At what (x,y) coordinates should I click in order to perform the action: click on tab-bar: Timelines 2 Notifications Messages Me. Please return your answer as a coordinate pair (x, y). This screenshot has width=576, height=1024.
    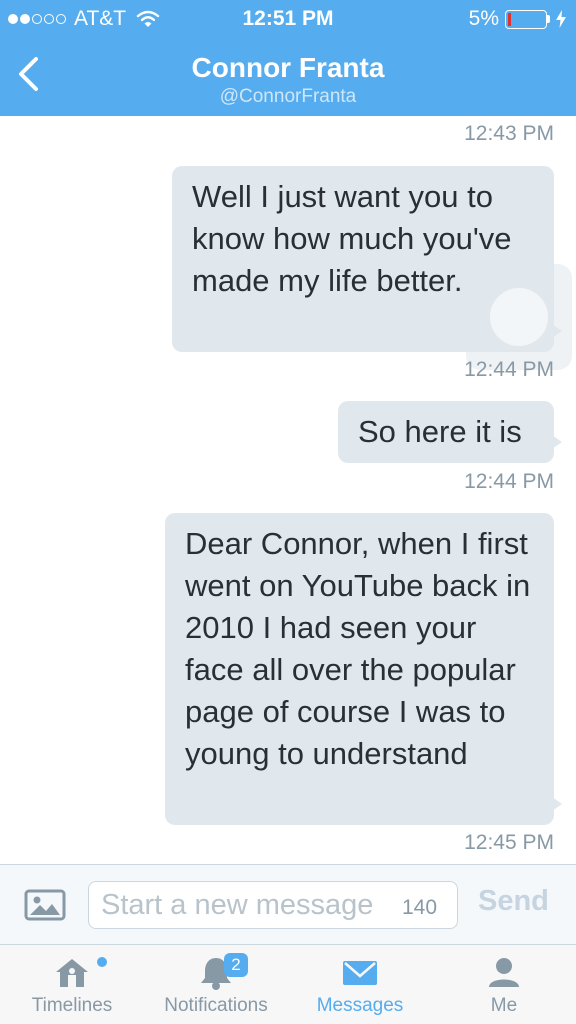
    Looking at the image, I should click on (288, 984).